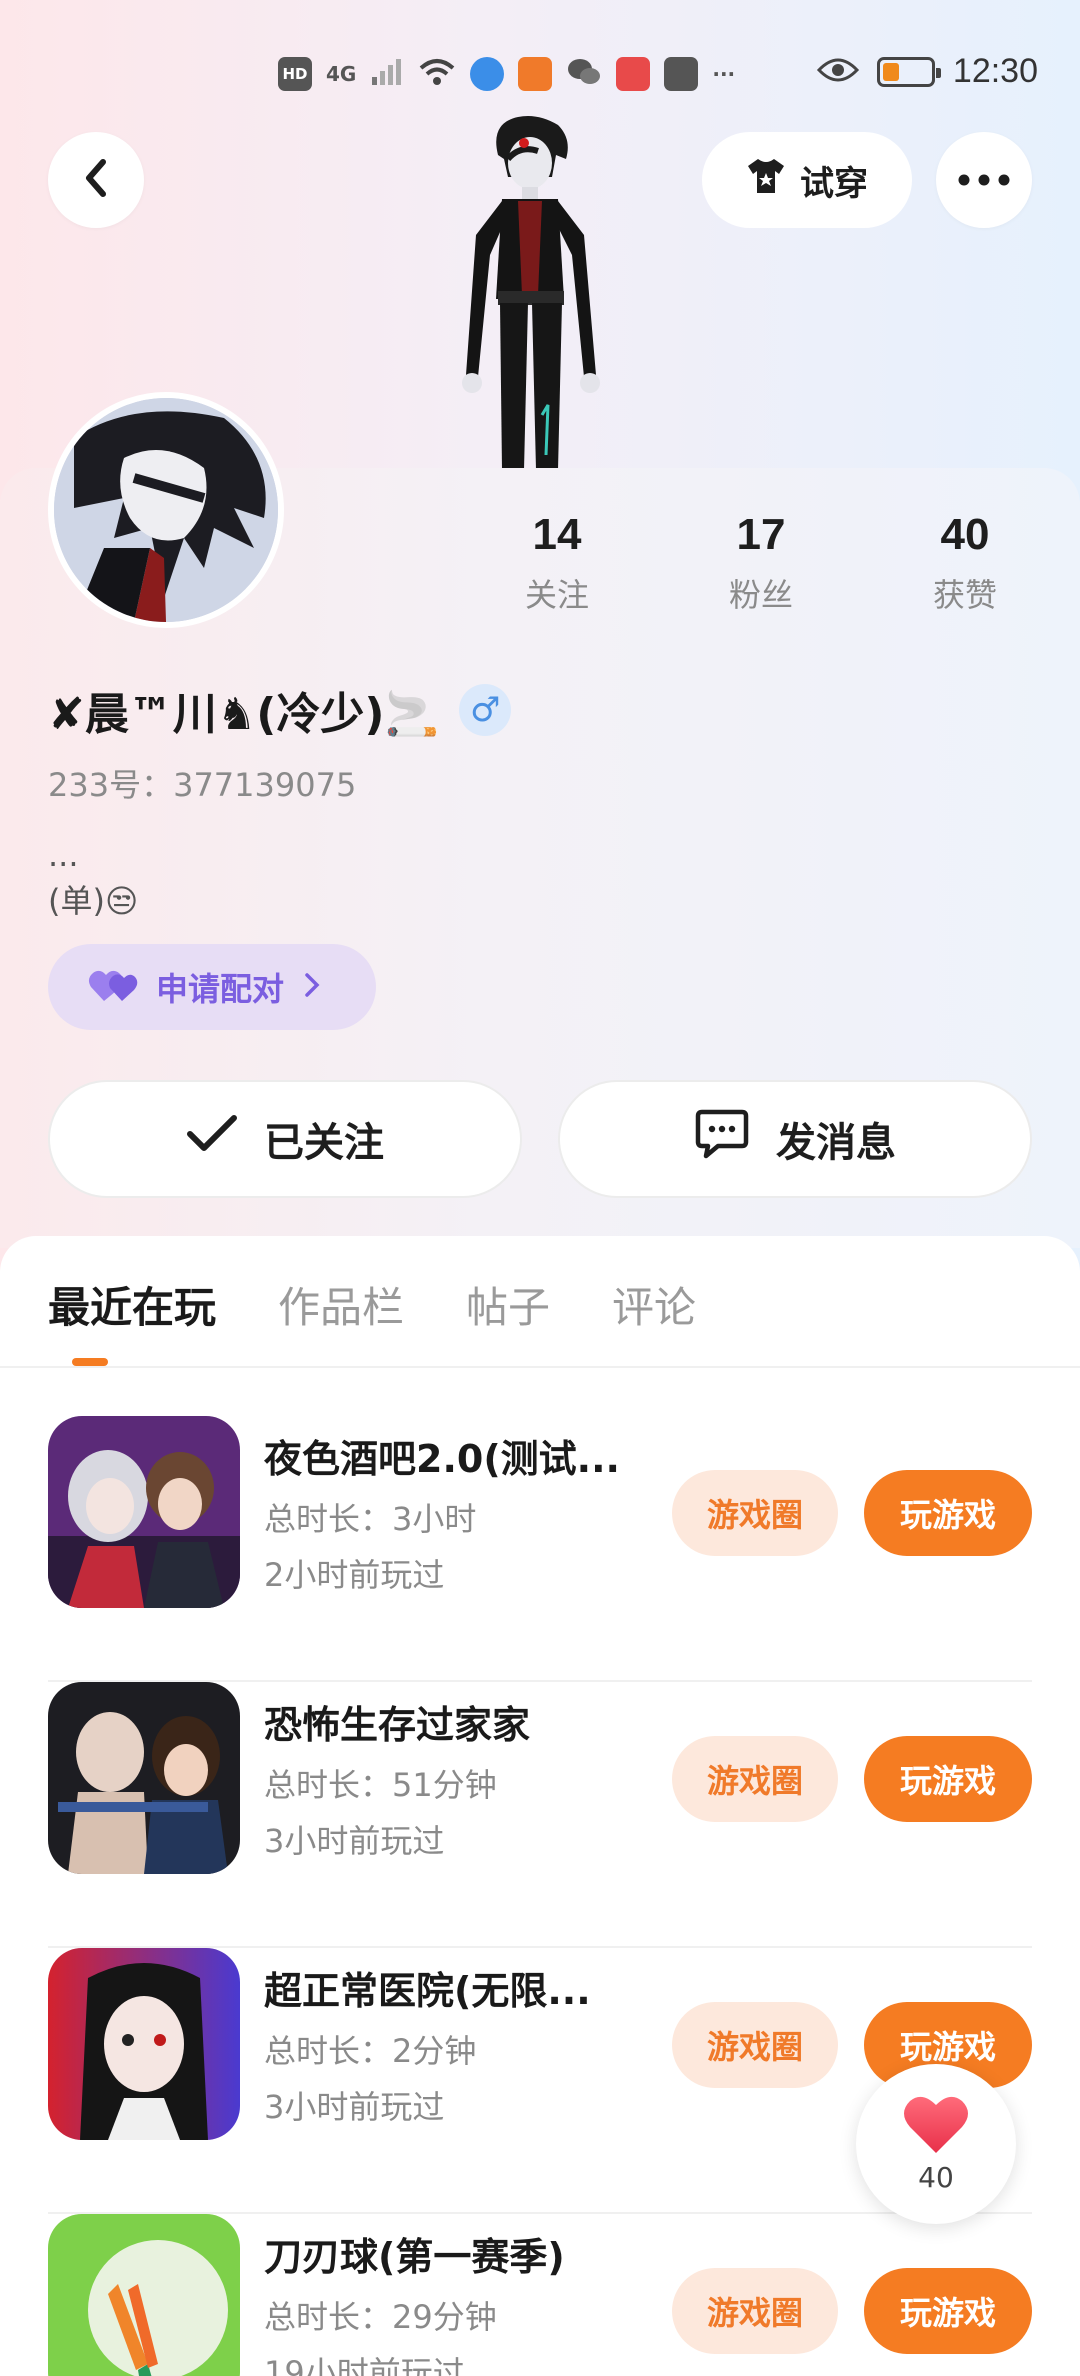  I want to click on checkmark-icon, so click(212, 1139).